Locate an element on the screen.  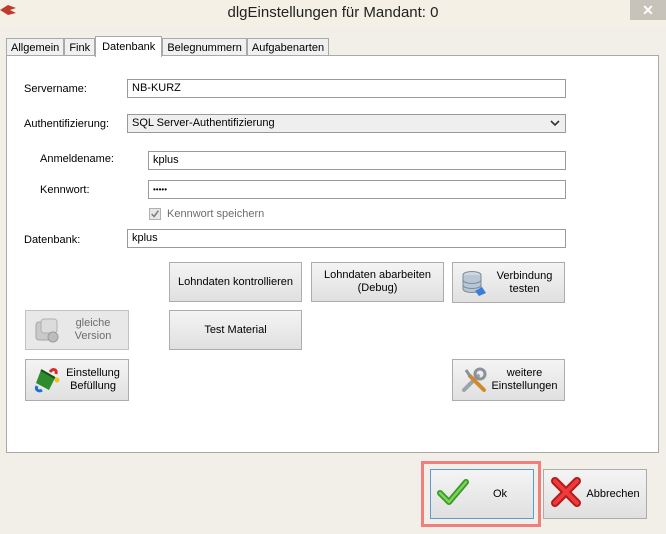
tab-allgemein: Allgemein is located at coordinates (35, 47).